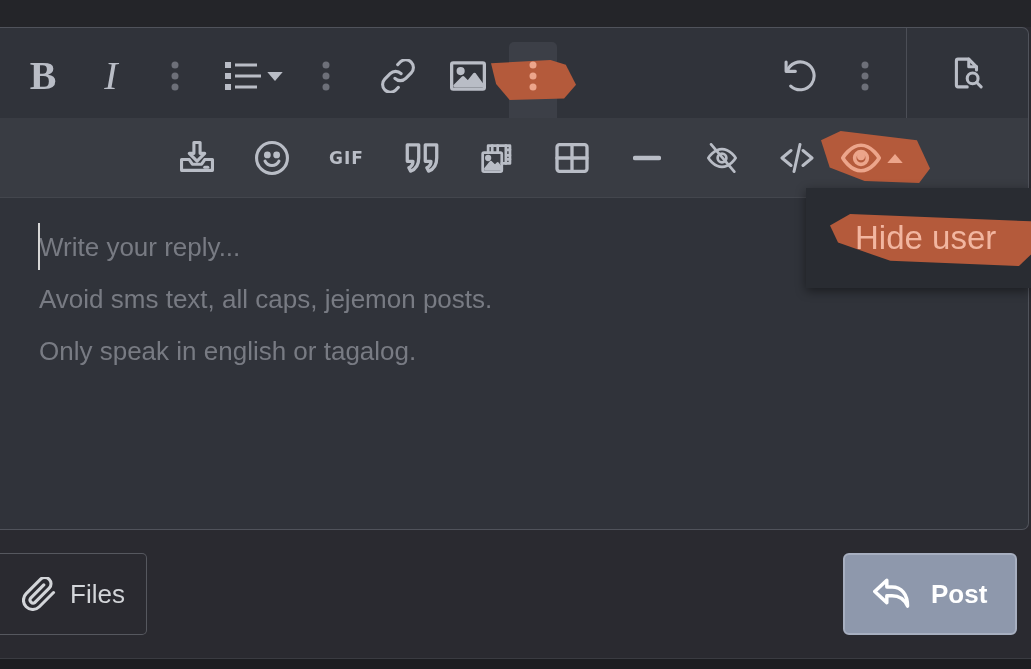 This screenshot has width=1031, height=669. Describe the element at coordinates (468, 76) in the screenshot. I see `image-icon` at that location.